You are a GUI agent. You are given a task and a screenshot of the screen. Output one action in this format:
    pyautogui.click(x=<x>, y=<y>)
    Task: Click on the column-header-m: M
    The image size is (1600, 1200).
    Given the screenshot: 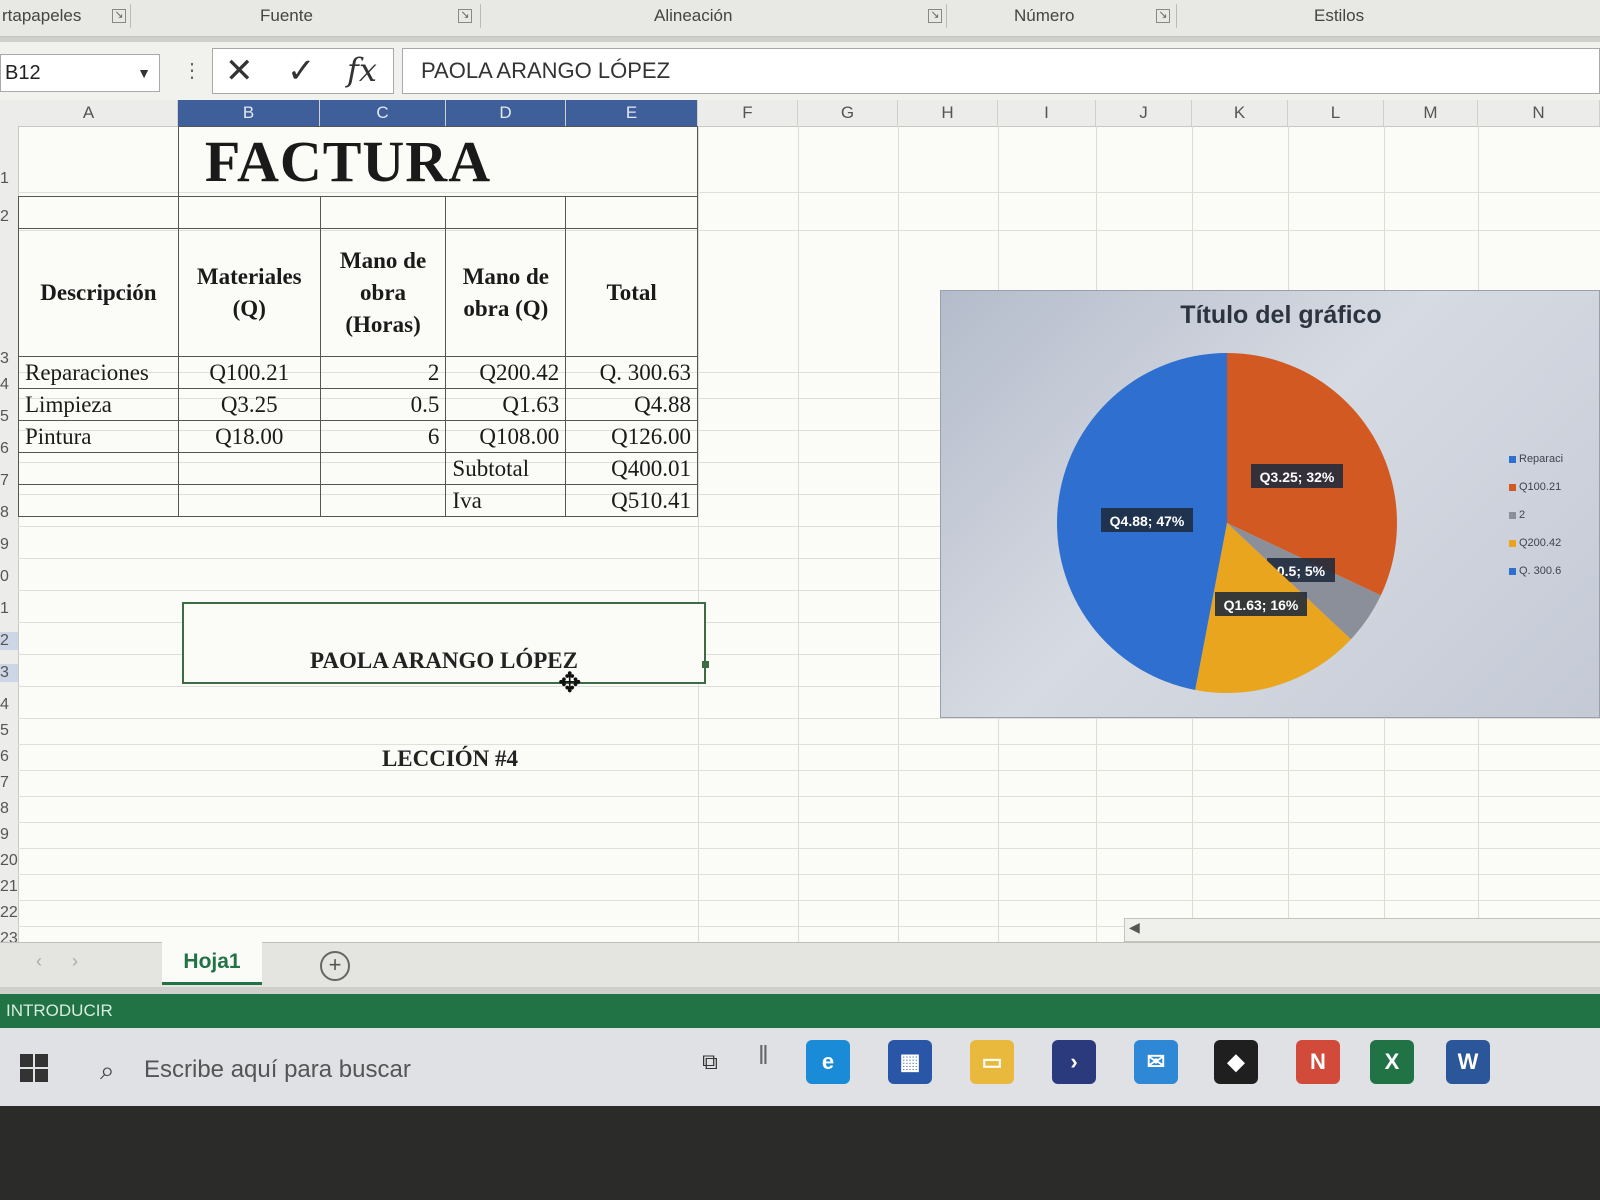 What is the action you would take?
    pyautogui.click(x=1431, y=113)
    